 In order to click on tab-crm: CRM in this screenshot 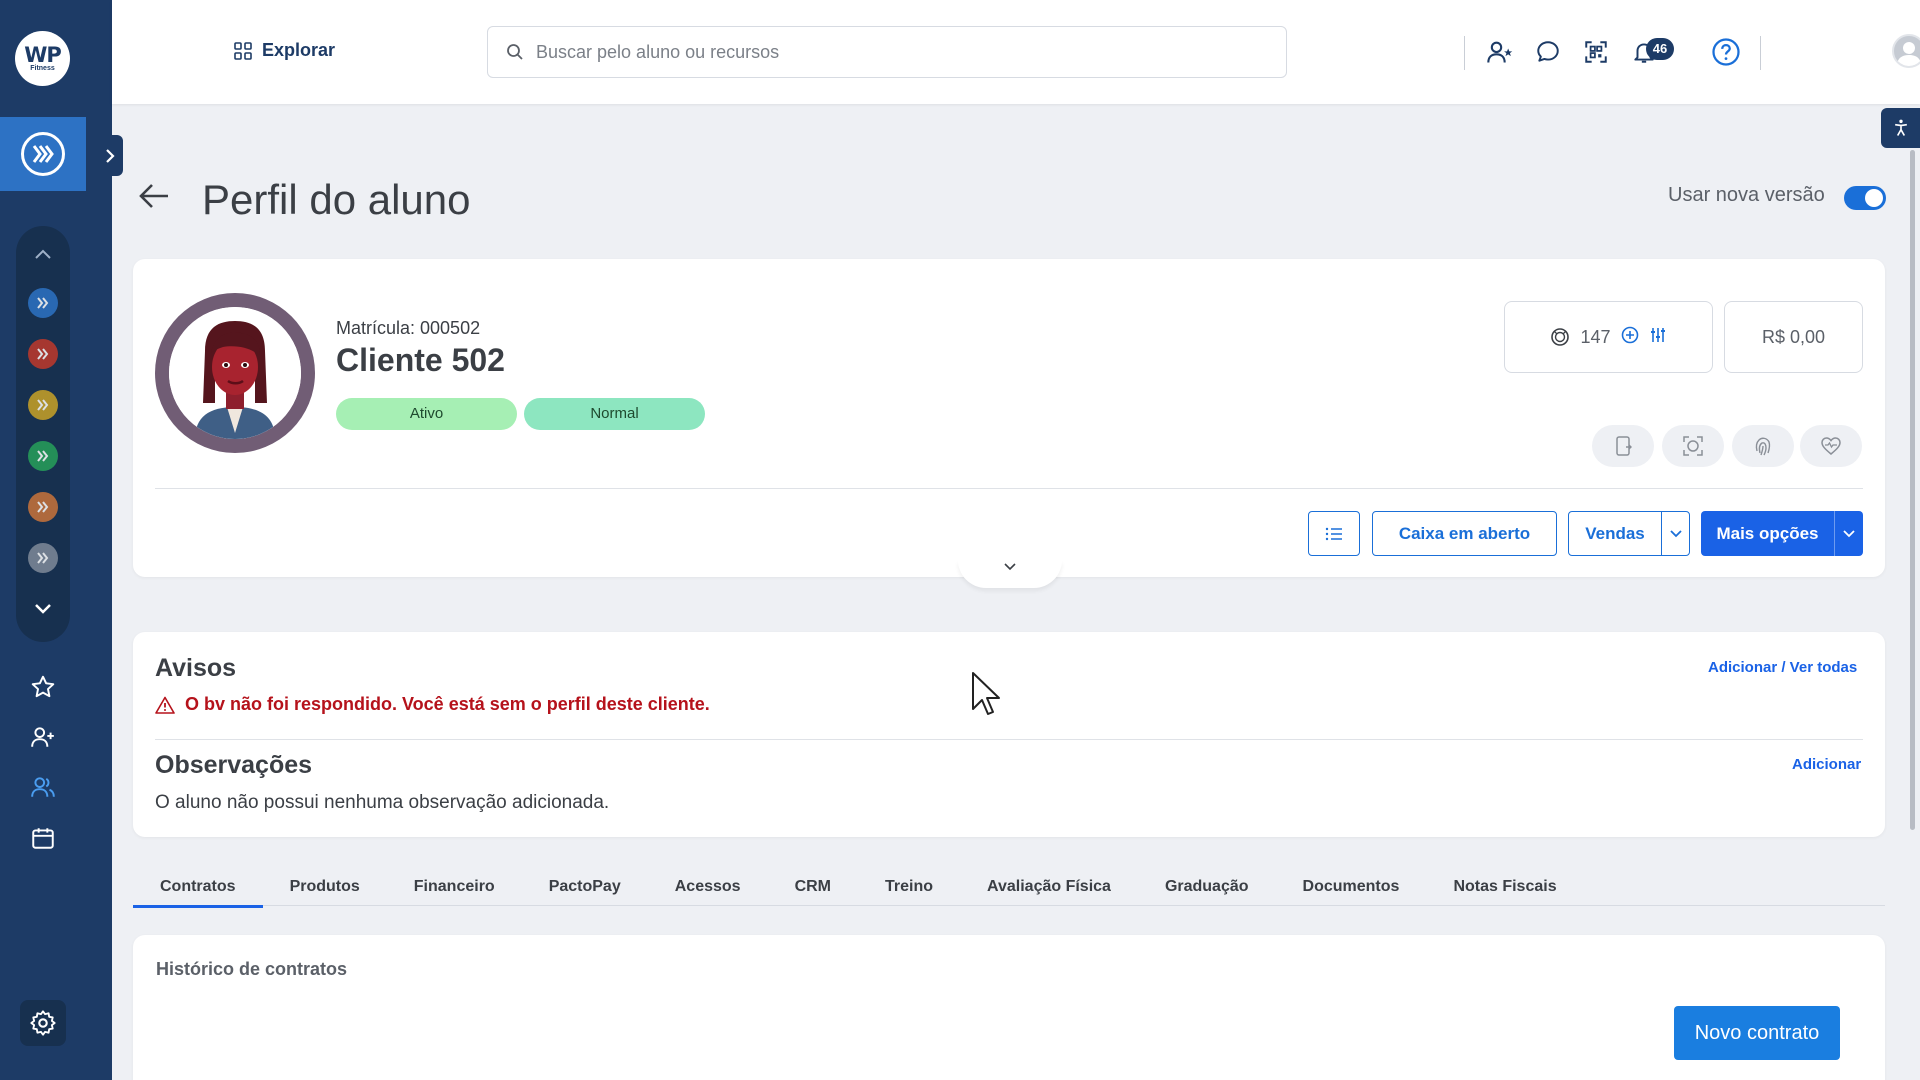, I will do `click(813, 887)`.